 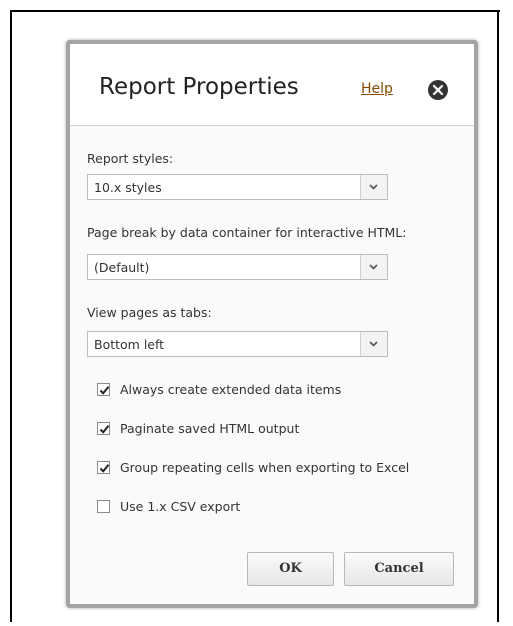 I want to click on option-label: Use 1.x CSV export, so click(x=180, y=506).